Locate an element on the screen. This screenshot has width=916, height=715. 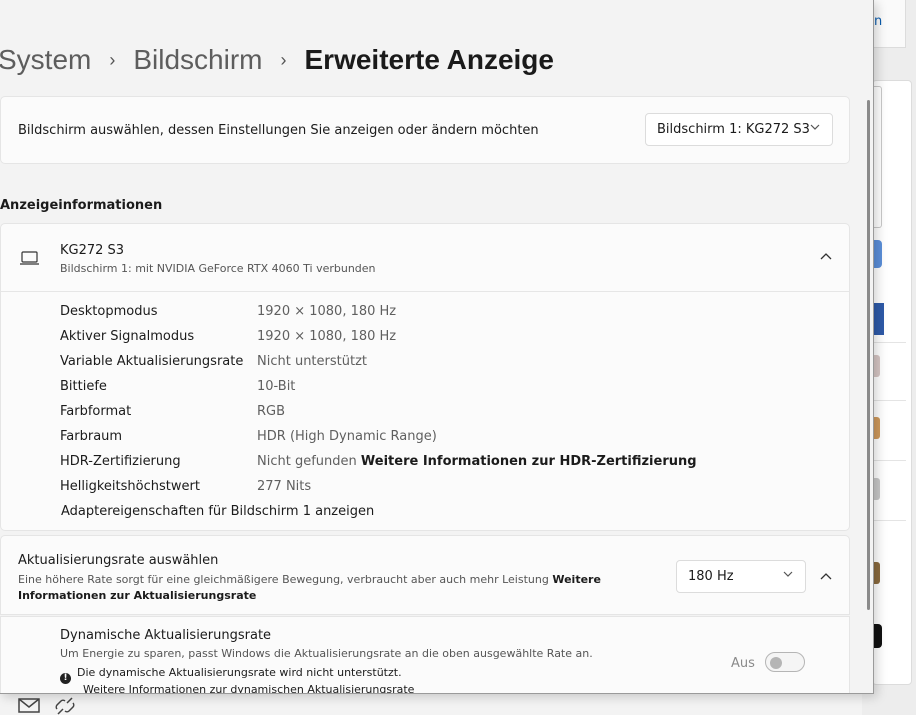
refresh-rate-dropdown: 180 Hz is located at coordinates (741, 576).